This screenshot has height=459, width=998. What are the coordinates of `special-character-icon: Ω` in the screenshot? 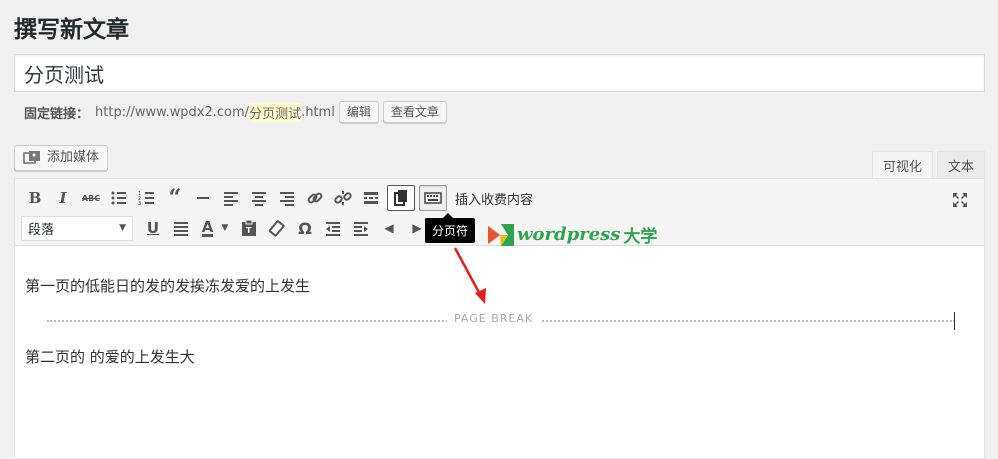 It's located at (305, 228).